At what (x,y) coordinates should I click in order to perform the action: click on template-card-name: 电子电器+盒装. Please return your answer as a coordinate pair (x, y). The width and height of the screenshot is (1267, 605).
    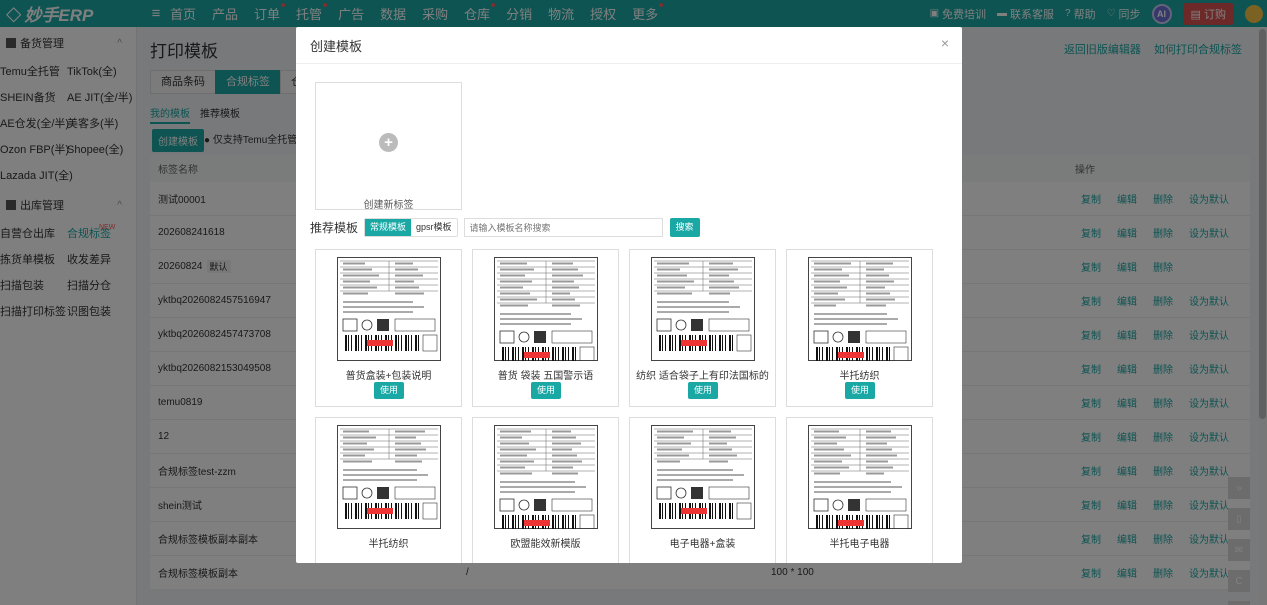
    Looking at the image, I should click on (702, 544).